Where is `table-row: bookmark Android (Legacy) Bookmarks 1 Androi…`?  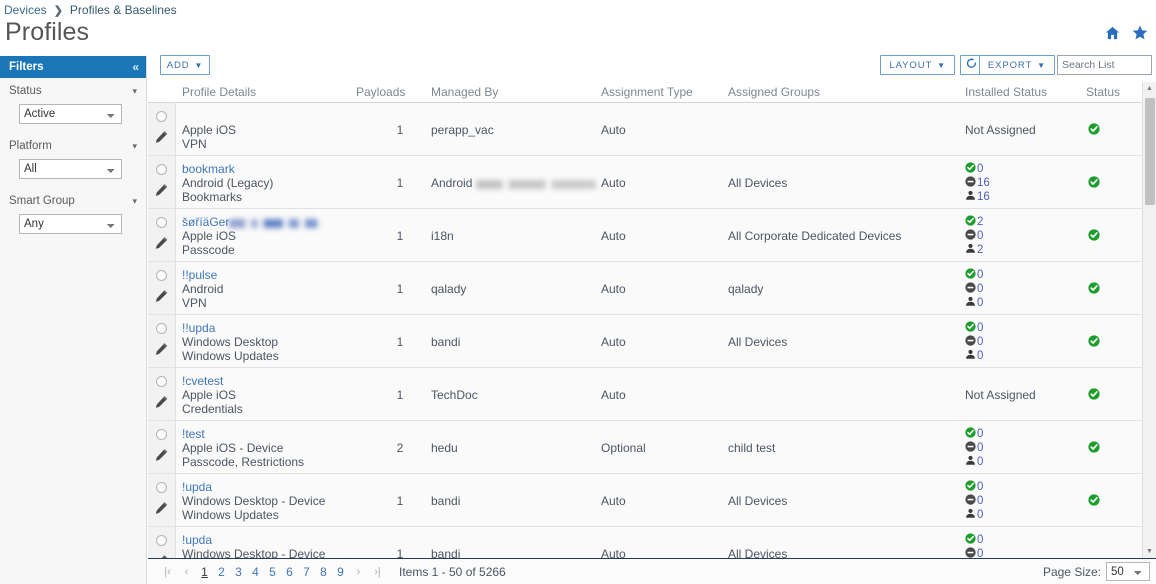
table-row: bookmark Android (Legacy) Bookmarks 1 Androi… is located at coordinates (652, 182).